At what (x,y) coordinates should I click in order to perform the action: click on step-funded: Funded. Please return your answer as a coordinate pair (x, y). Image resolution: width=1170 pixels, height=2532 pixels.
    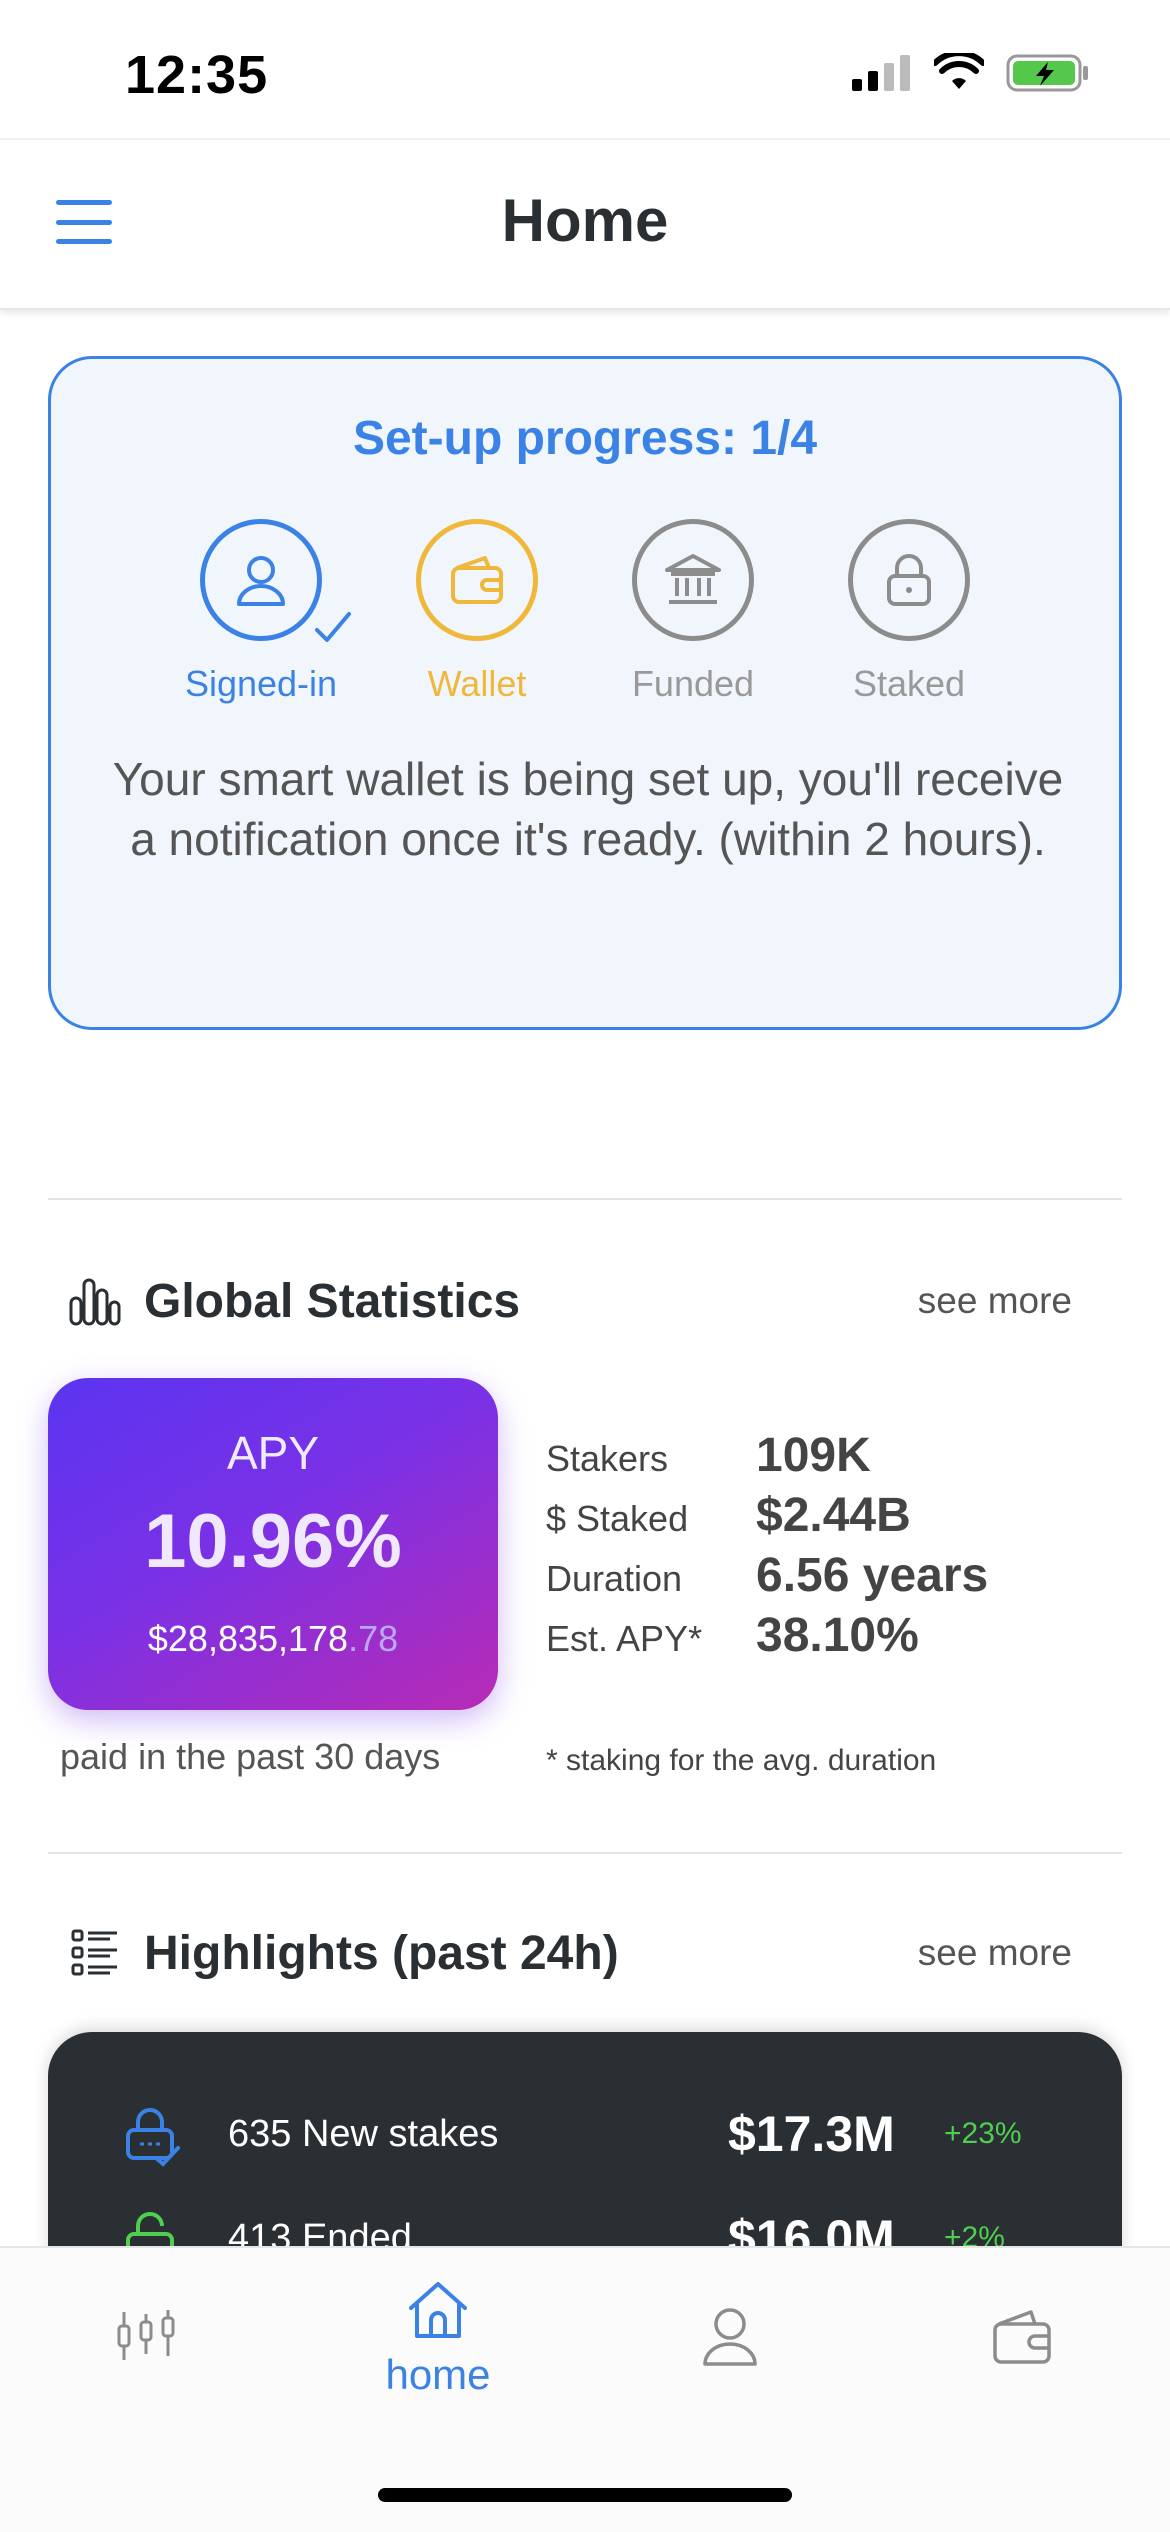
    Looking at the image, I should click on (693, 612).